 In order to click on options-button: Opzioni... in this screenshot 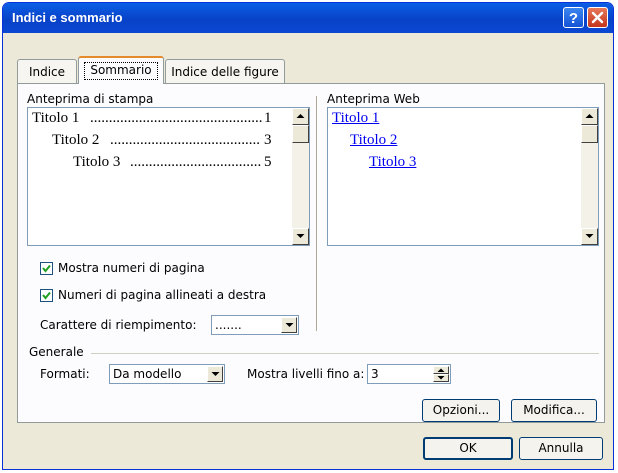, I will do `click(461, 410)`.